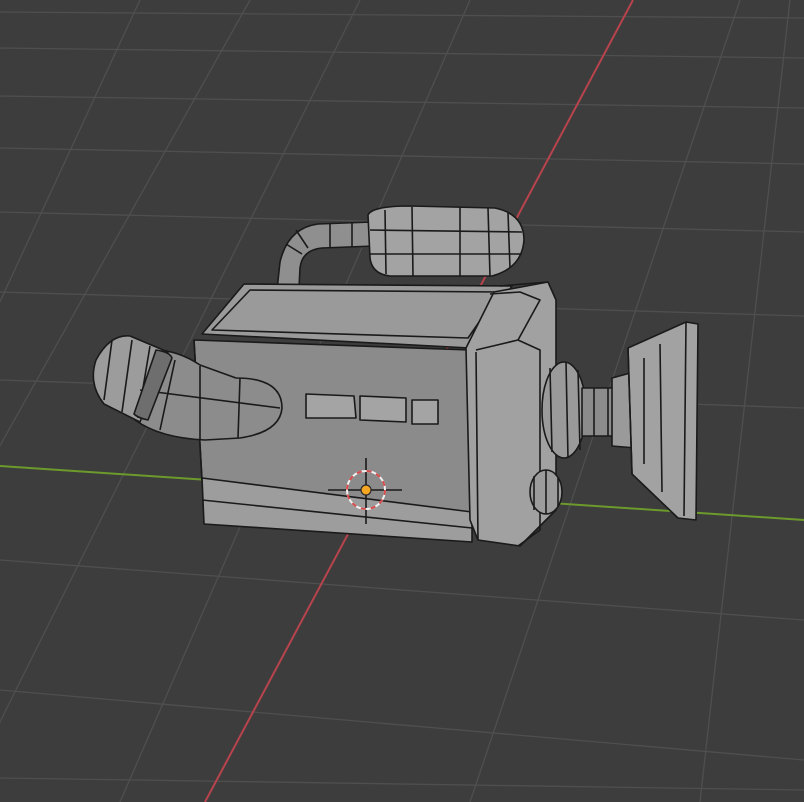 This screenshot has height=802, width=804. What do you see at coordinates (366, 490) in the screenshot?
I see `object-origin-icon` at bounding box center [366, 490].